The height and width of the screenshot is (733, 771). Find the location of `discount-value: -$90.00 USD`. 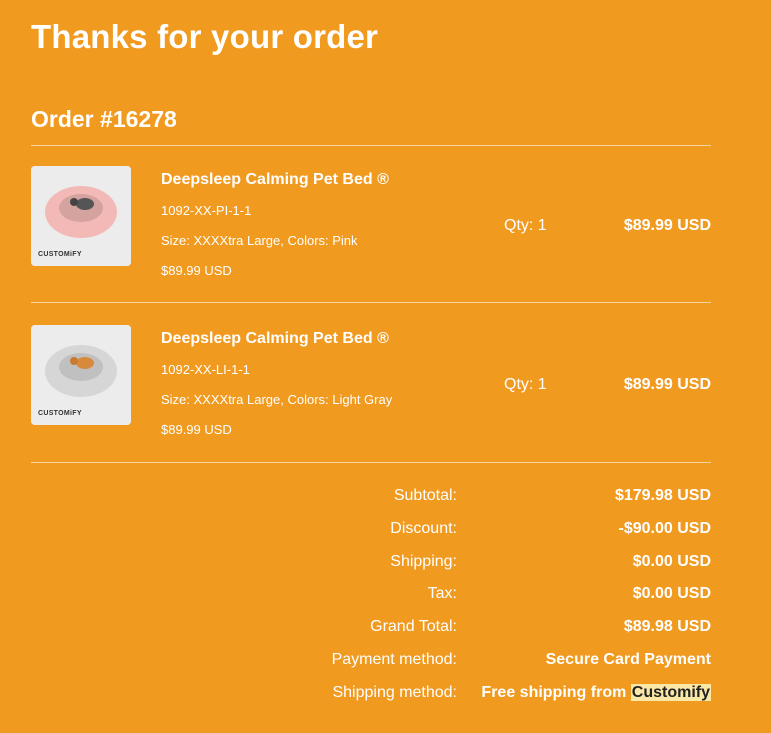

discount-value: -$90.00 USD is located at coordinates (665, 528).